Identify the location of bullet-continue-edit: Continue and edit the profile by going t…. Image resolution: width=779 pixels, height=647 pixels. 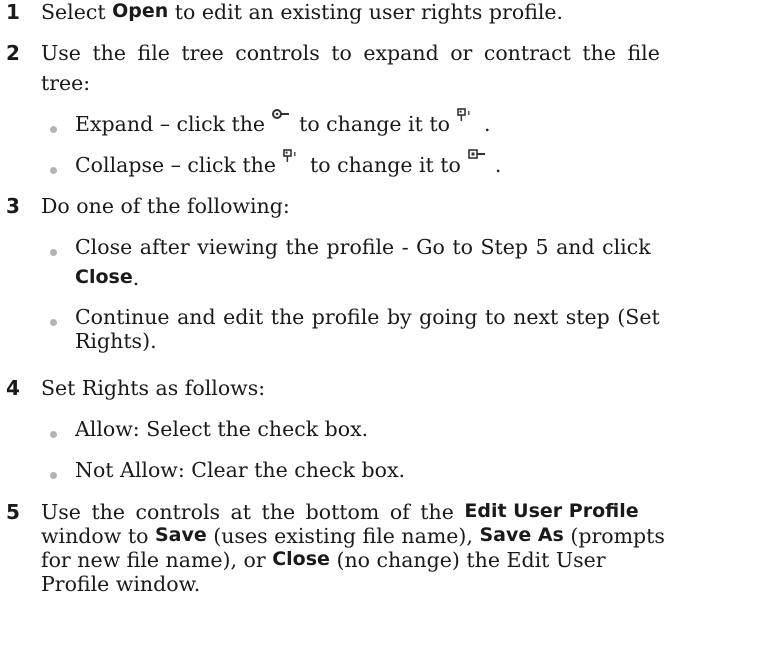
(385, 329).